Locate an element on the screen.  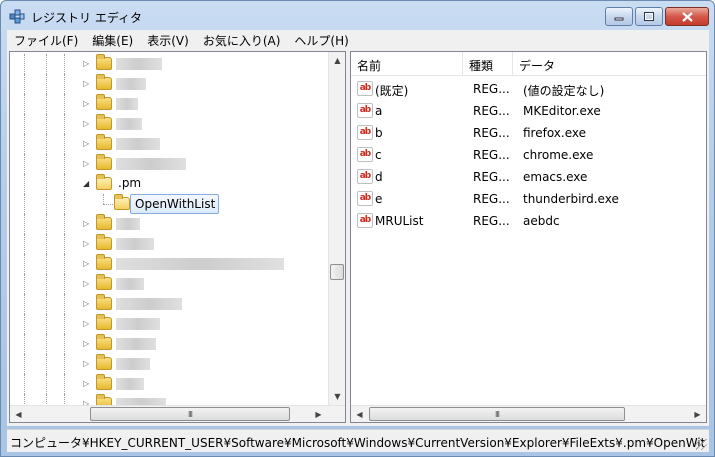
open-folder-icon is located at coordinates (122, 202).